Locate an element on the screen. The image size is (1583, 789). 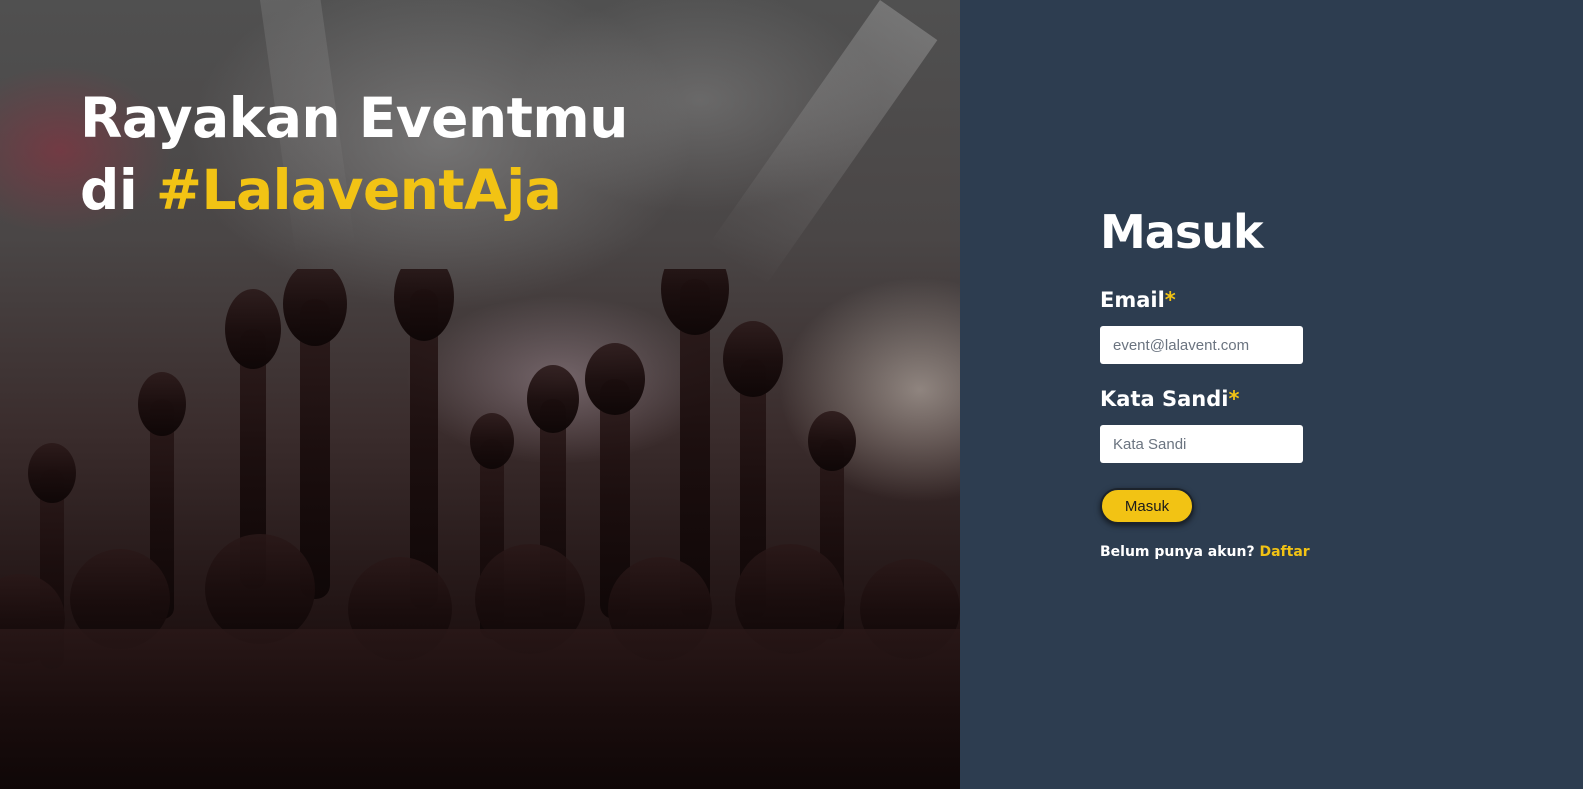
login-title: Masuk is located at coordinates (1182, 232).